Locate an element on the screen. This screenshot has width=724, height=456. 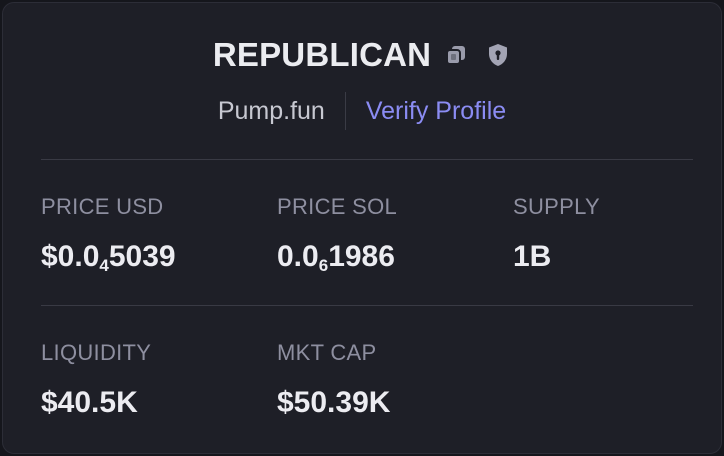
verify-profile-link: Verify Profile is located at coordinates (436, 111).